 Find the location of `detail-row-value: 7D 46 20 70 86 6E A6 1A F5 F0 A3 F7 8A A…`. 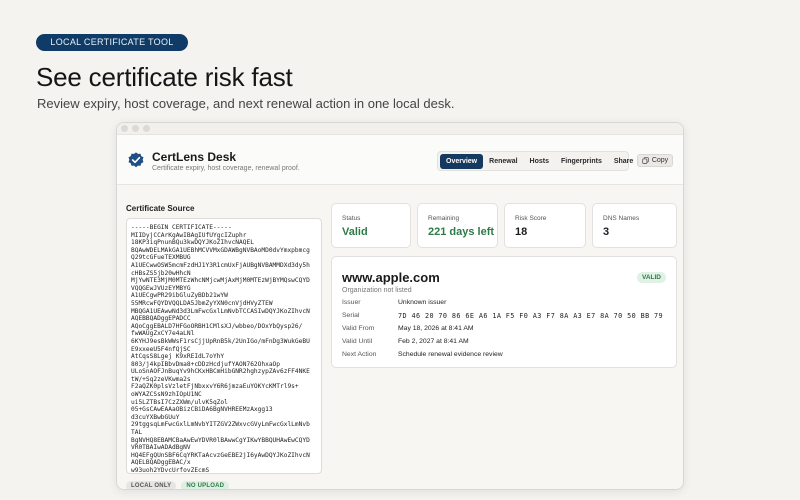

detail-row-value: 7D 46 20 70 86 6E A6 1A F5 F0 A3 F7 8A A… is located at coordinates (531, 316).